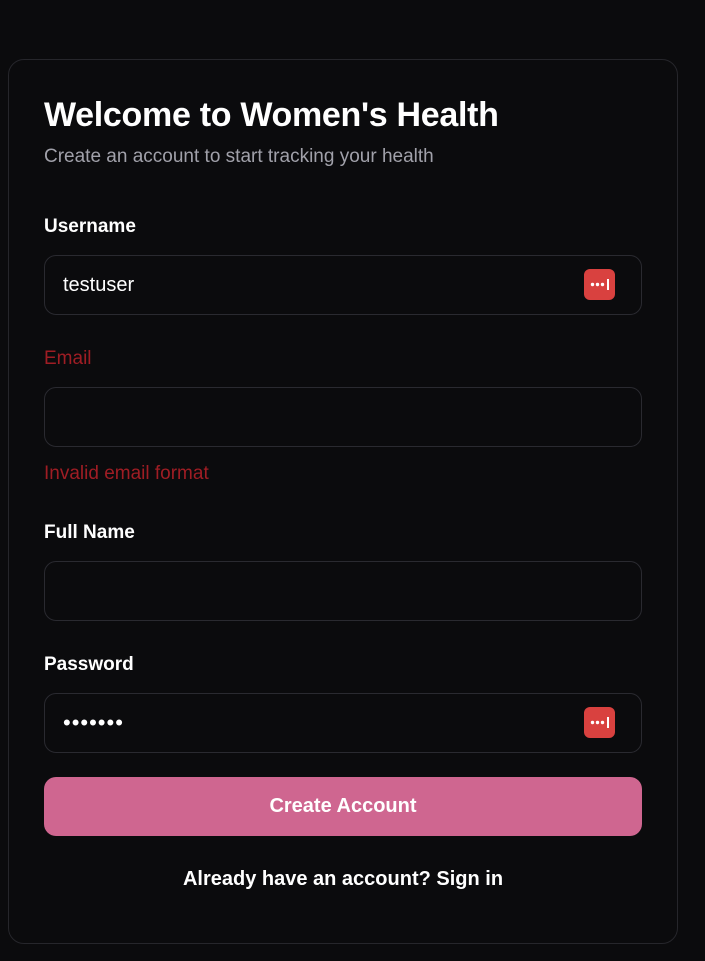 The width and height of the screenshot is (705, 961). Describe the element at coordinates (68, 358) in the screenshot. I see `email-label: Email` at that location.